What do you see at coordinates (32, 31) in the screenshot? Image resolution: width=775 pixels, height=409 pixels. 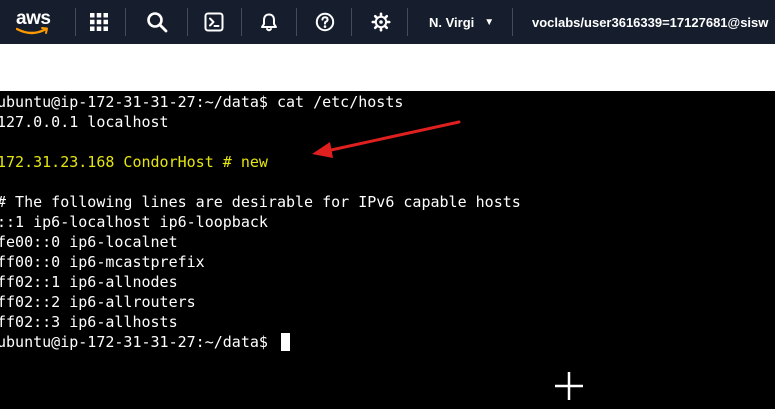 I see `aws-smile-icon` at bounding box center [32, 31].